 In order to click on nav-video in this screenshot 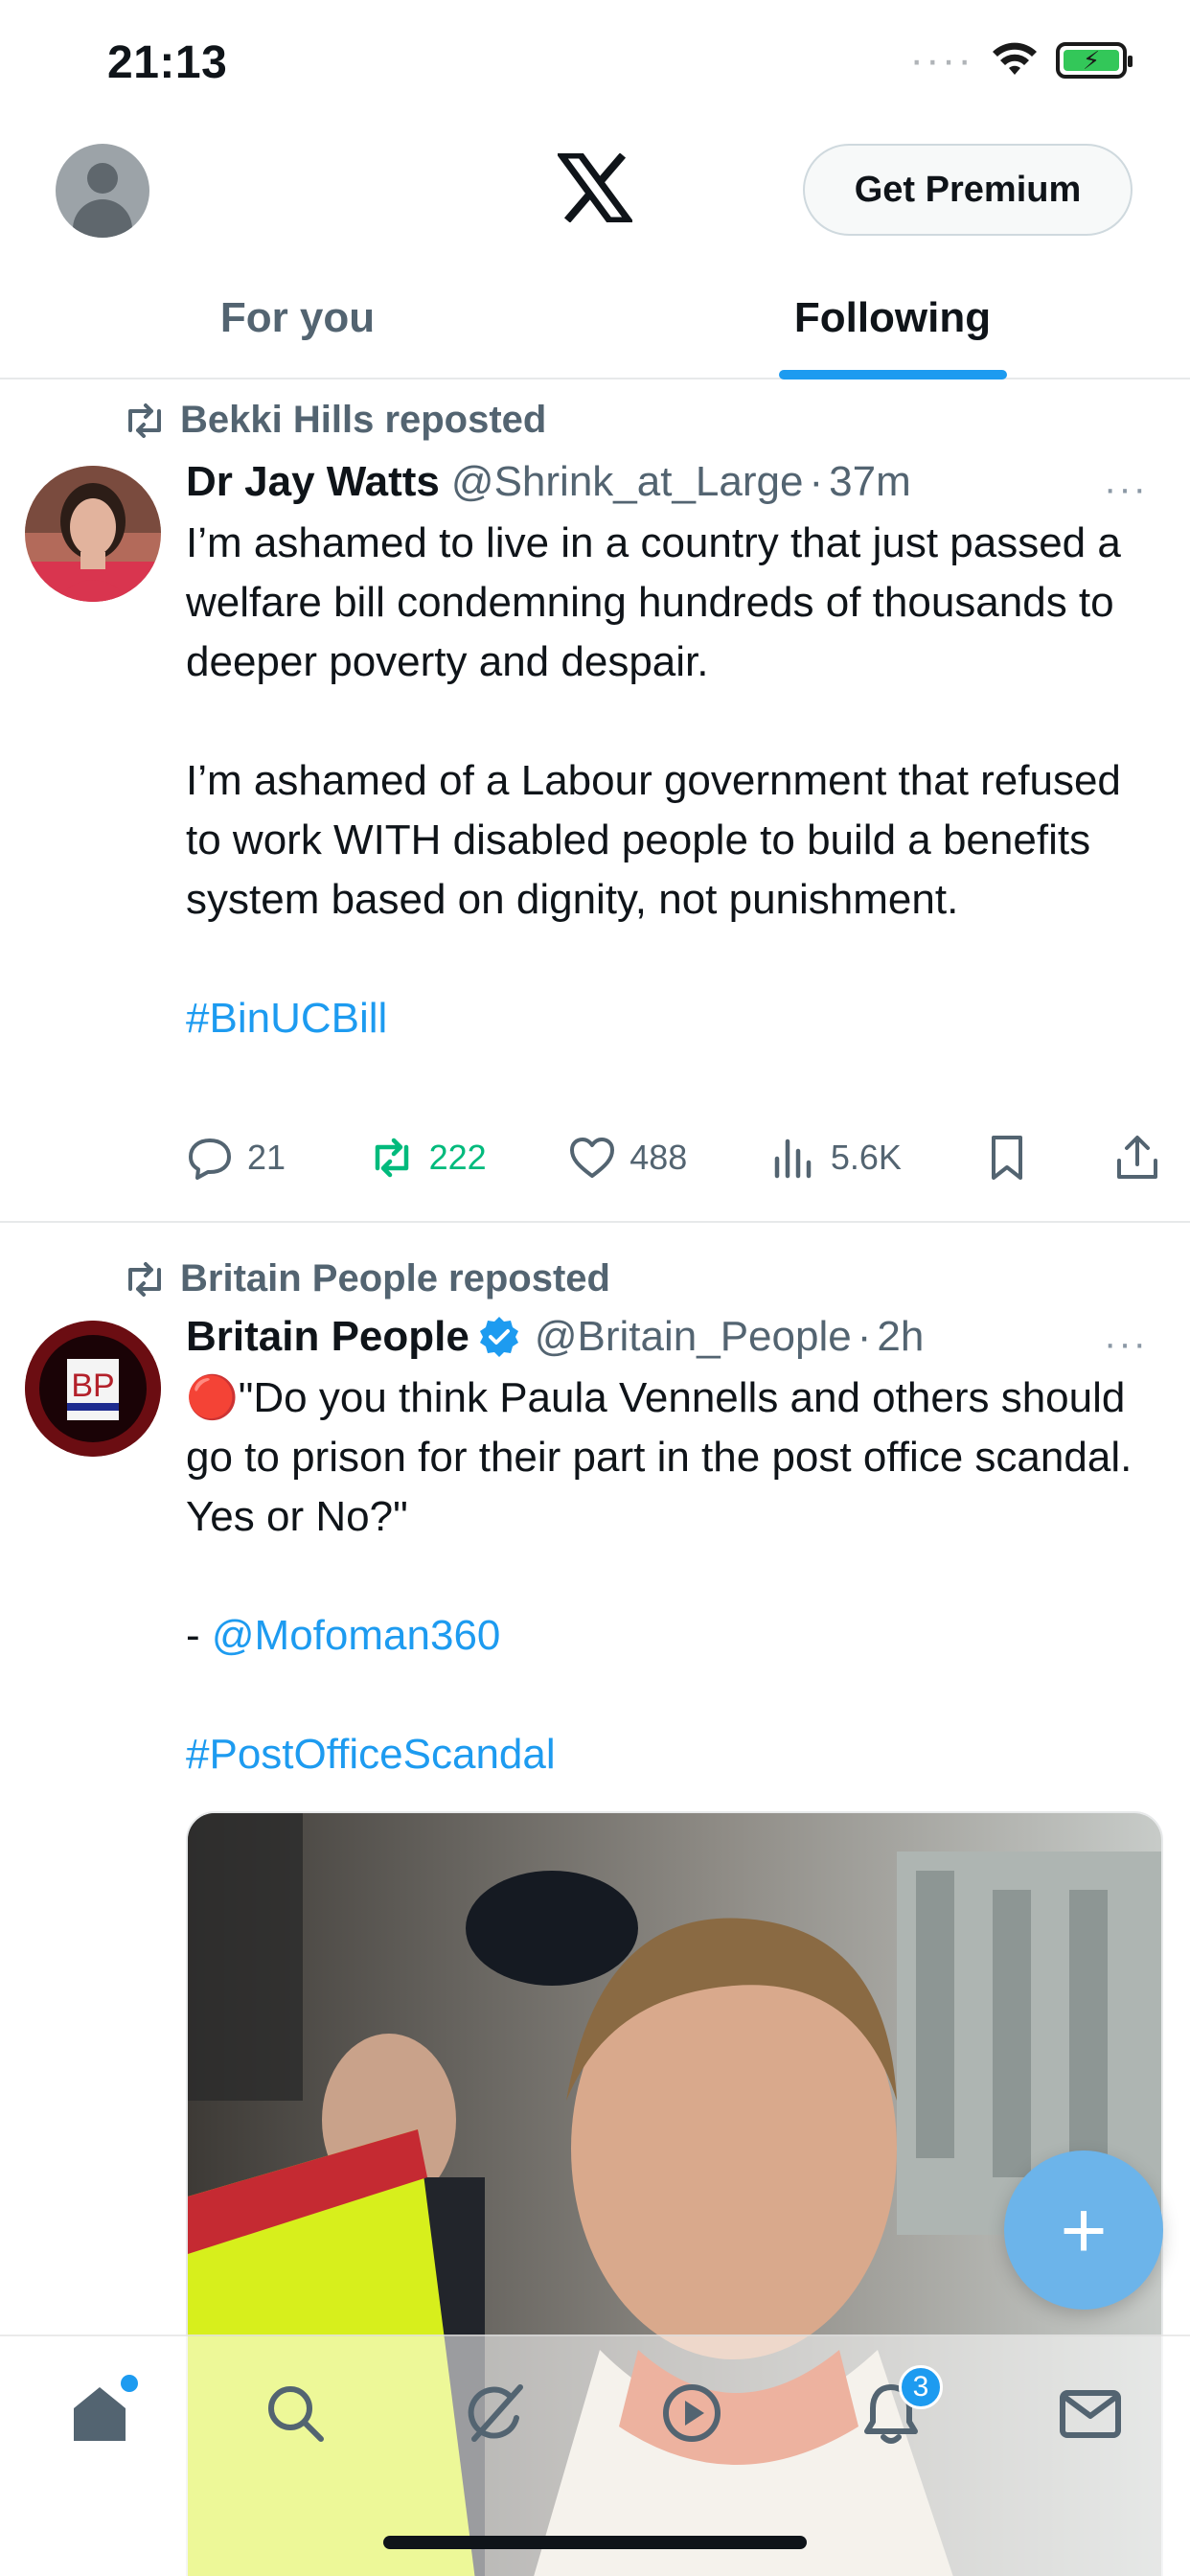, I will do `click(692, 2413)`.